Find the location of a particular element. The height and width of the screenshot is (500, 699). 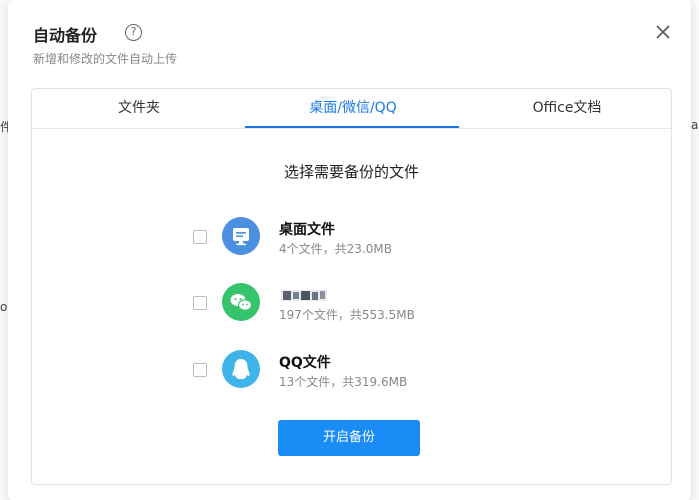

background-fragment: a is located at coordinates (695, 125).